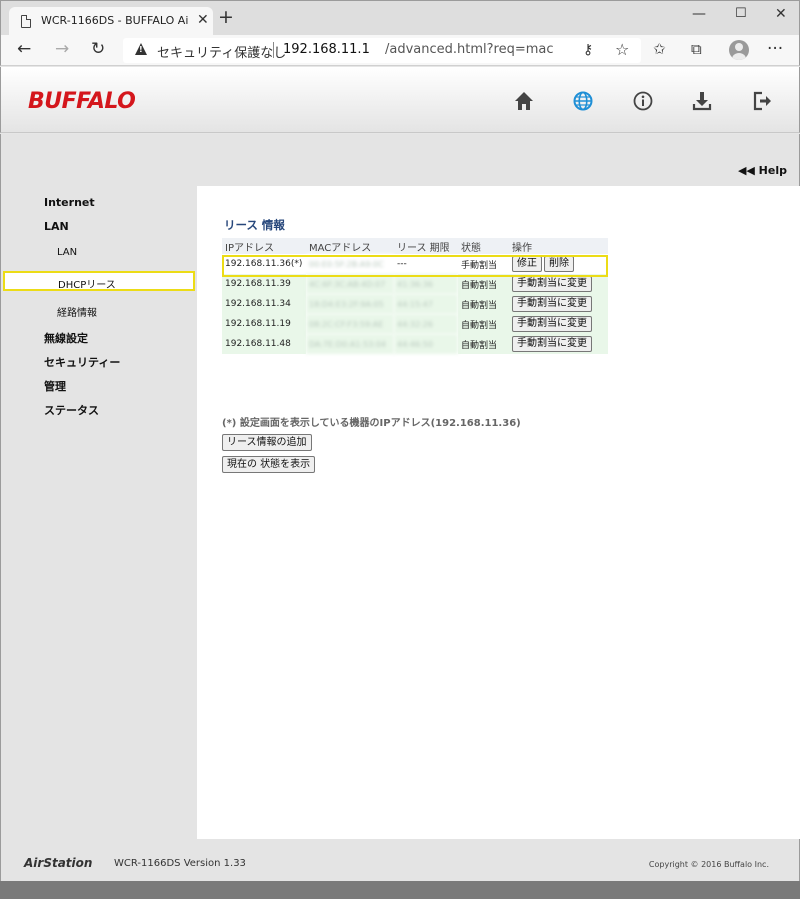 The image size is (800, 899). Describe the element at coordinates (82, 362) in the screenshot. I see `sidebar-item-security: セキュリティー` at that location.